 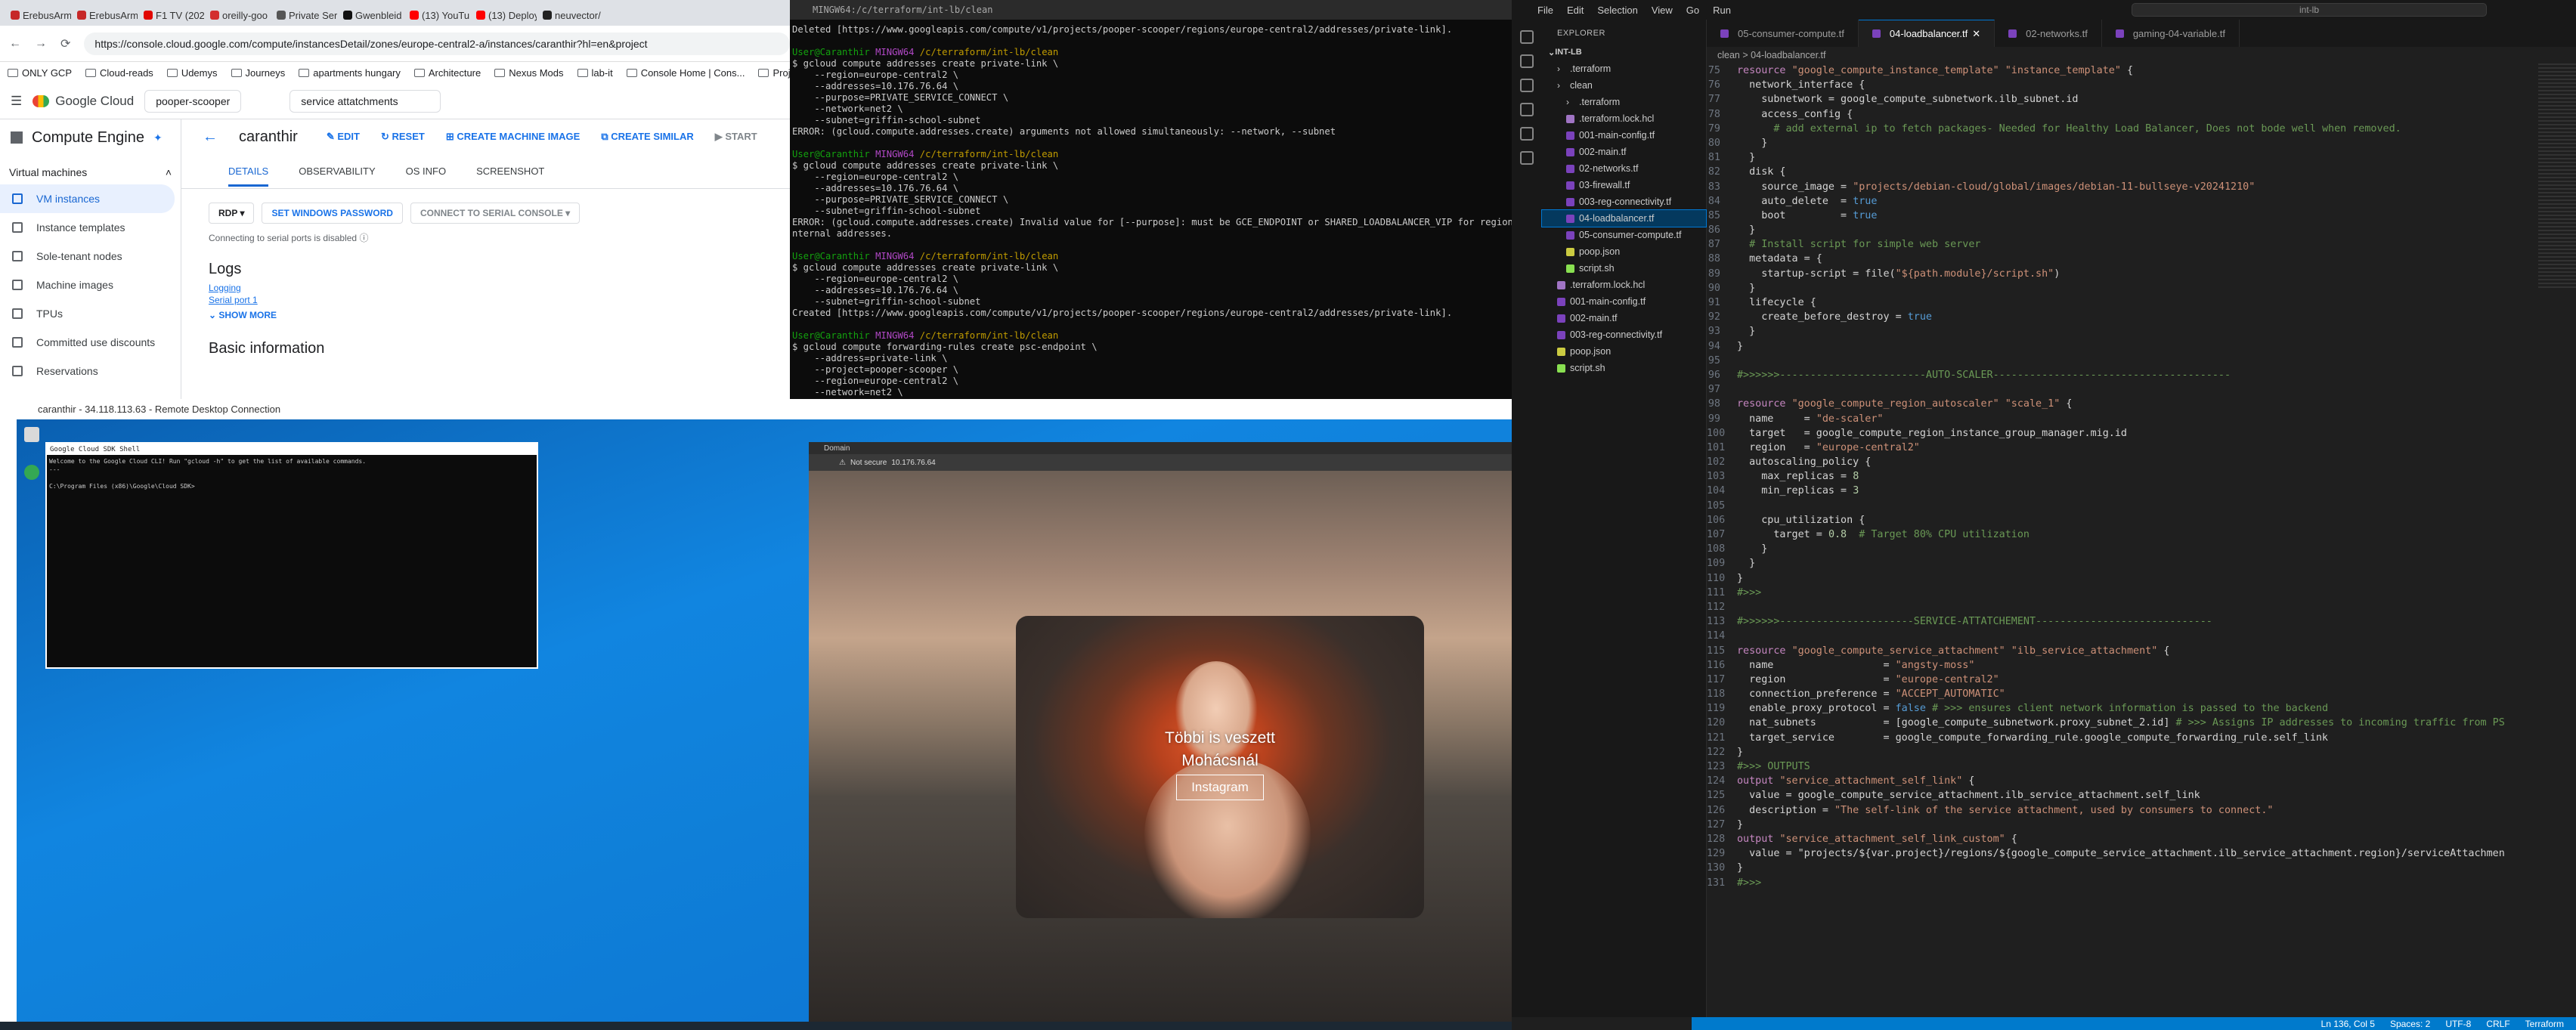 What do you see at coordinates (1692, 10) in the screenshot?
I see `menu-item: Go` at bounding box center [1692, 10].